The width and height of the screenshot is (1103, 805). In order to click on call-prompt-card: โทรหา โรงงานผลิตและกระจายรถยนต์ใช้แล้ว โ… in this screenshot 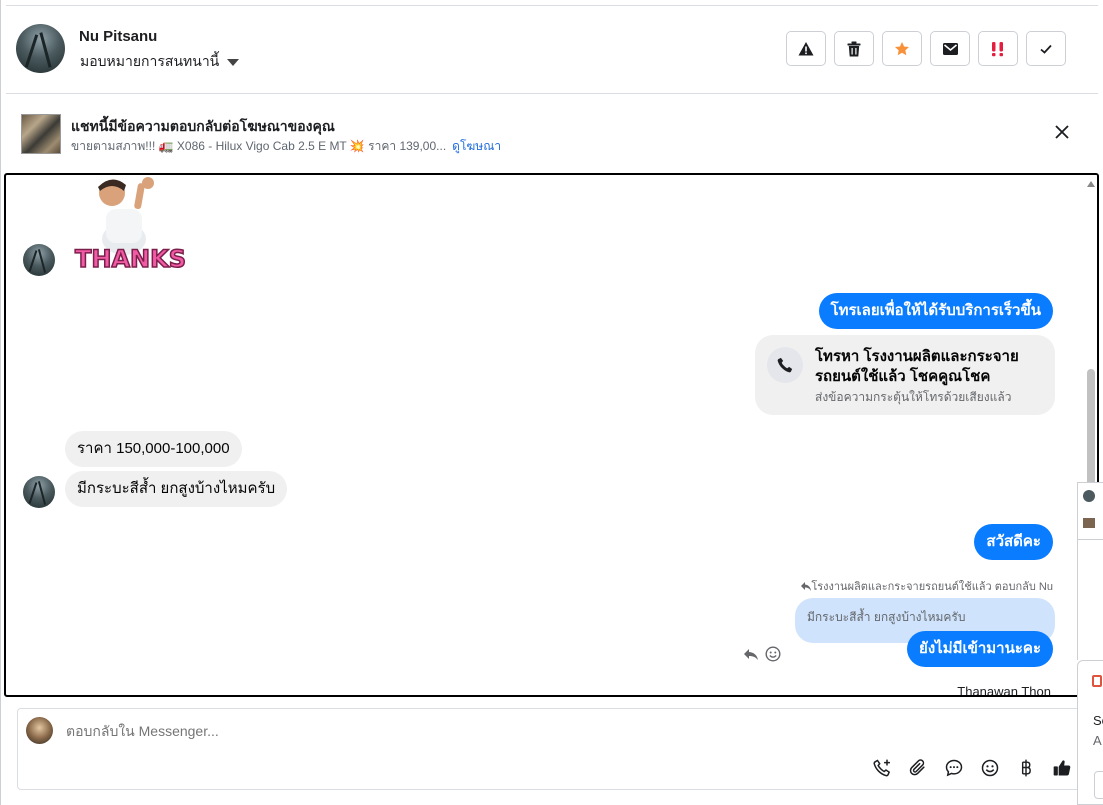, I will do `click(905, 375)`.